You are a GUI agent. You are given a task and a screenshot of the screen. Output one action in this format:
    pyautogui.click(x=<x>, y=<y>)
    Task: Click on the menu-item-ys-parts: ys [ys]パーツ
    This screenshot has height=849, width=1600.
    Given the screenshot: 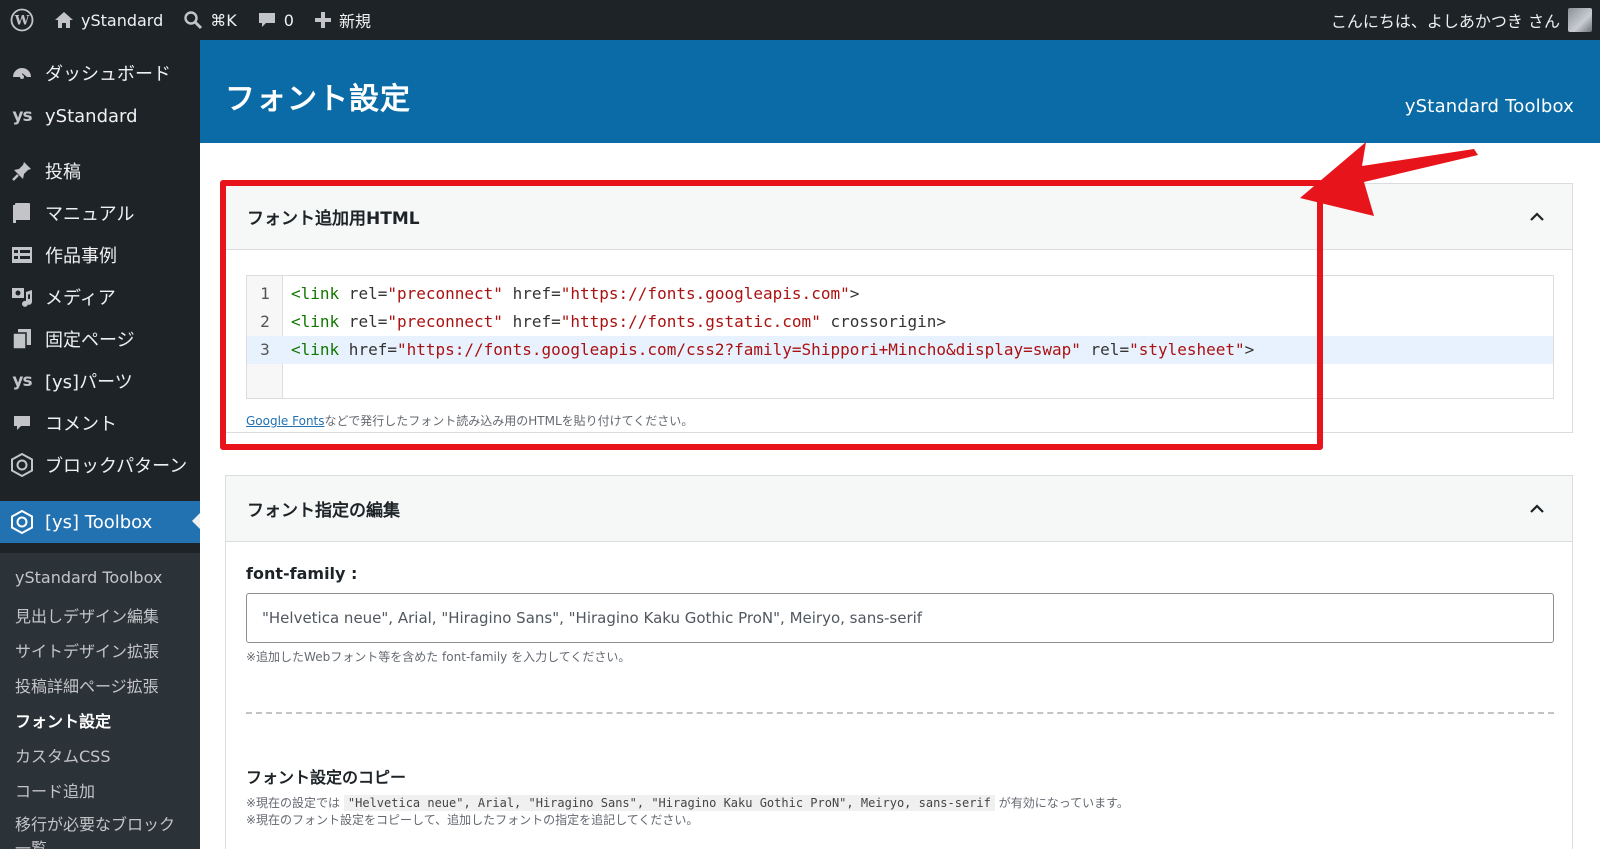 What is the action you would take?
    pyautogui.click(x=100, y=381)
    